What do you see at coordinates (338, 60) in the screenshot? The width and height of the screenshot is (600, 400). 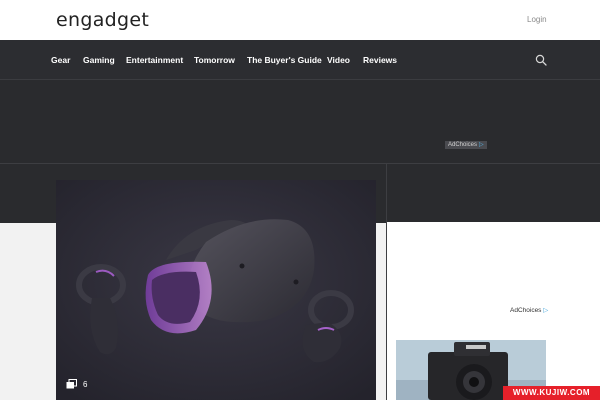 I see `nav-item-video: Video` at bounding box center [338, 60].